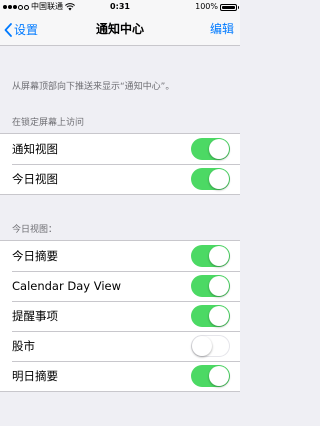 The height and width of the screenshot is (426, 320). I want to click on back-button-label: 设置, so click(26, 30).